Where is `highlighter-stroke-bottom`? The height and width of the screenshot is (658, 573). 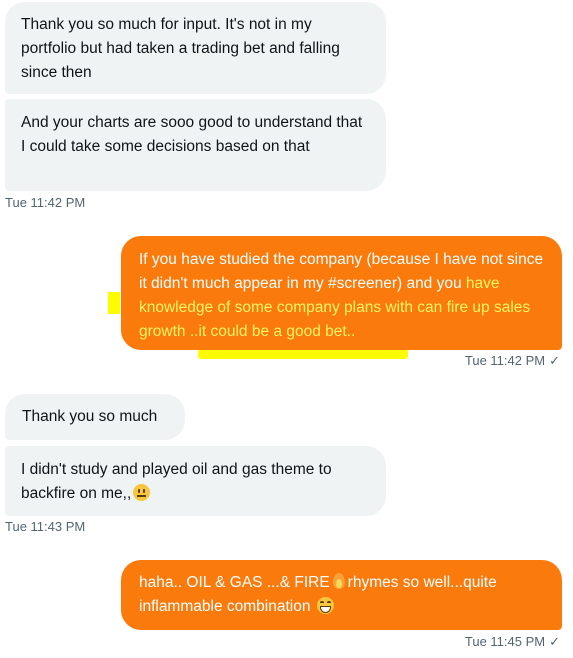 highlighter-stroke-bottom is located at coordinates (303, 354).